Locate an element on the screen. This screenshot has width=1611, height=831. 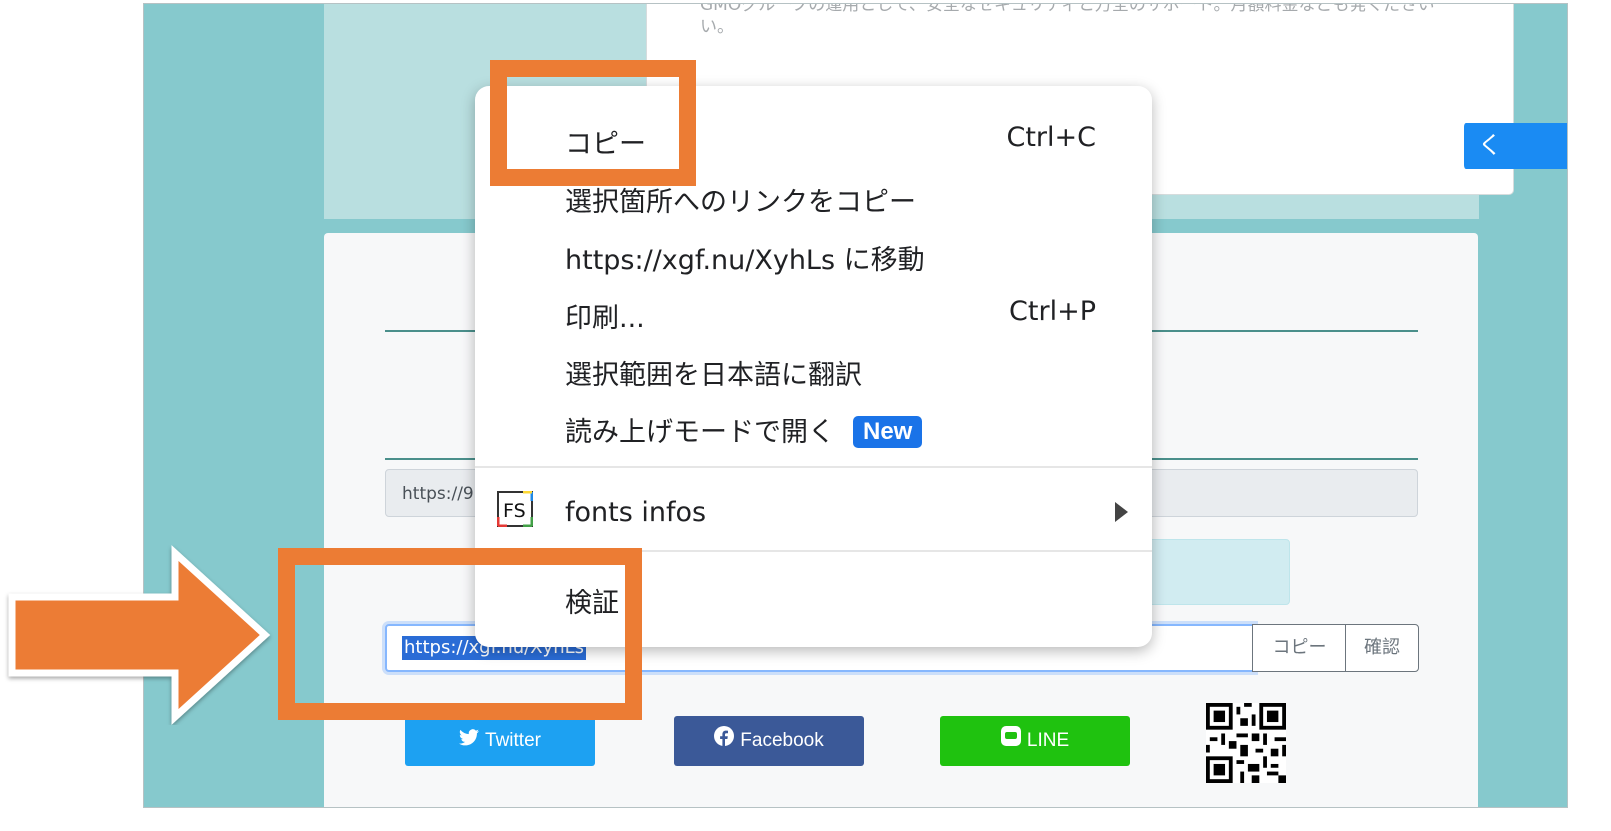
menu-item-label: 読み上げモードで開く is located at coordinates (700, 432).